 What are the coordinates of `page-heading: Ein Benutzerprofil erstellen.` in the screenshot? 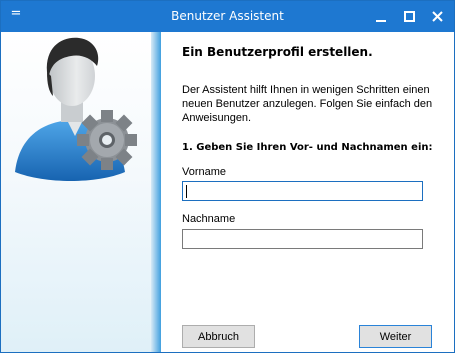 It's located at (277, 52).